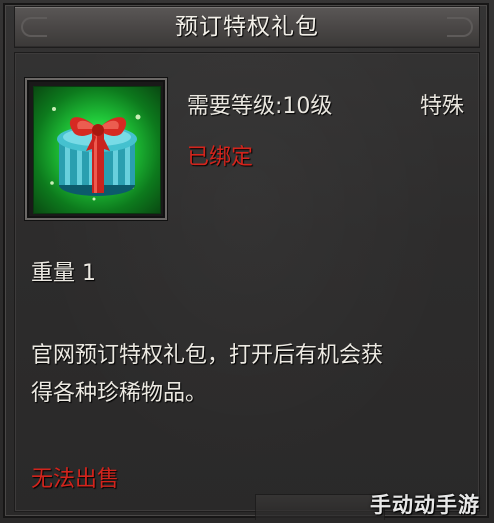 Image resolution: width=494 pixels, height=523 pixels. What do you see at coordinates (63, 273) in the screenshot?
I see `item-weight: 重量 1` at bounding box center [63, 273].